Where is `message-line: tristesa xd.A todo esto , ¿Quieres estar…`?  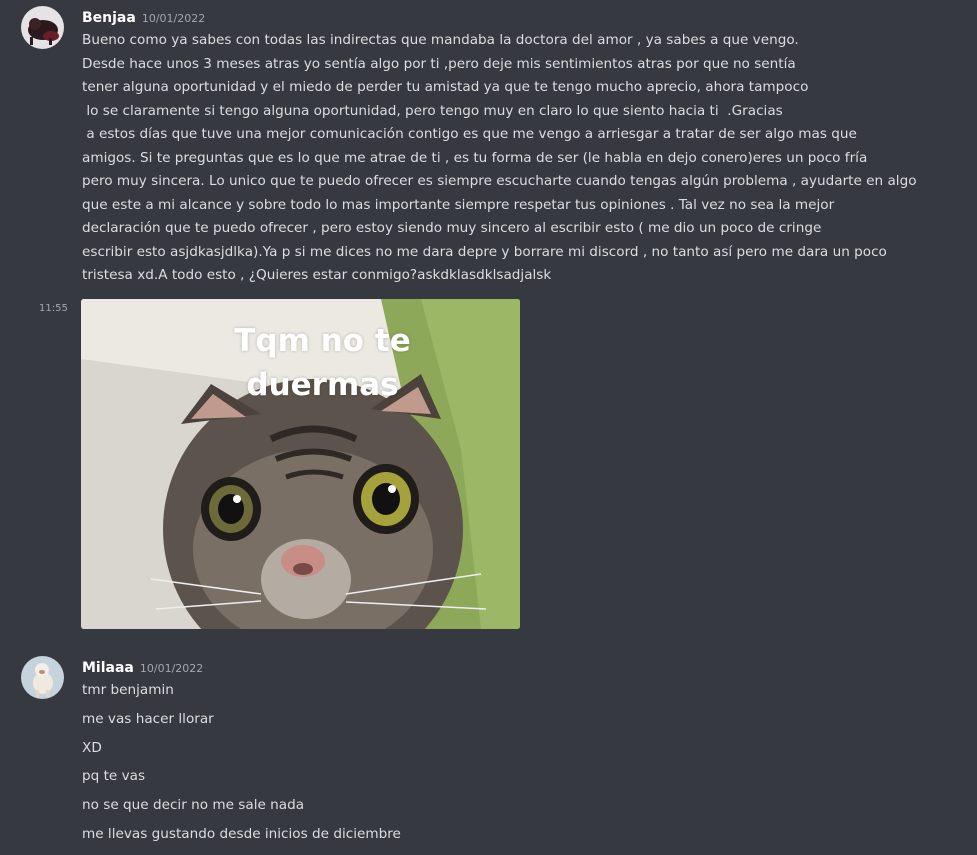
message-line: tristesa xd.A todo esto , ¿Quieres estar… is located at coordinates (317, 275).